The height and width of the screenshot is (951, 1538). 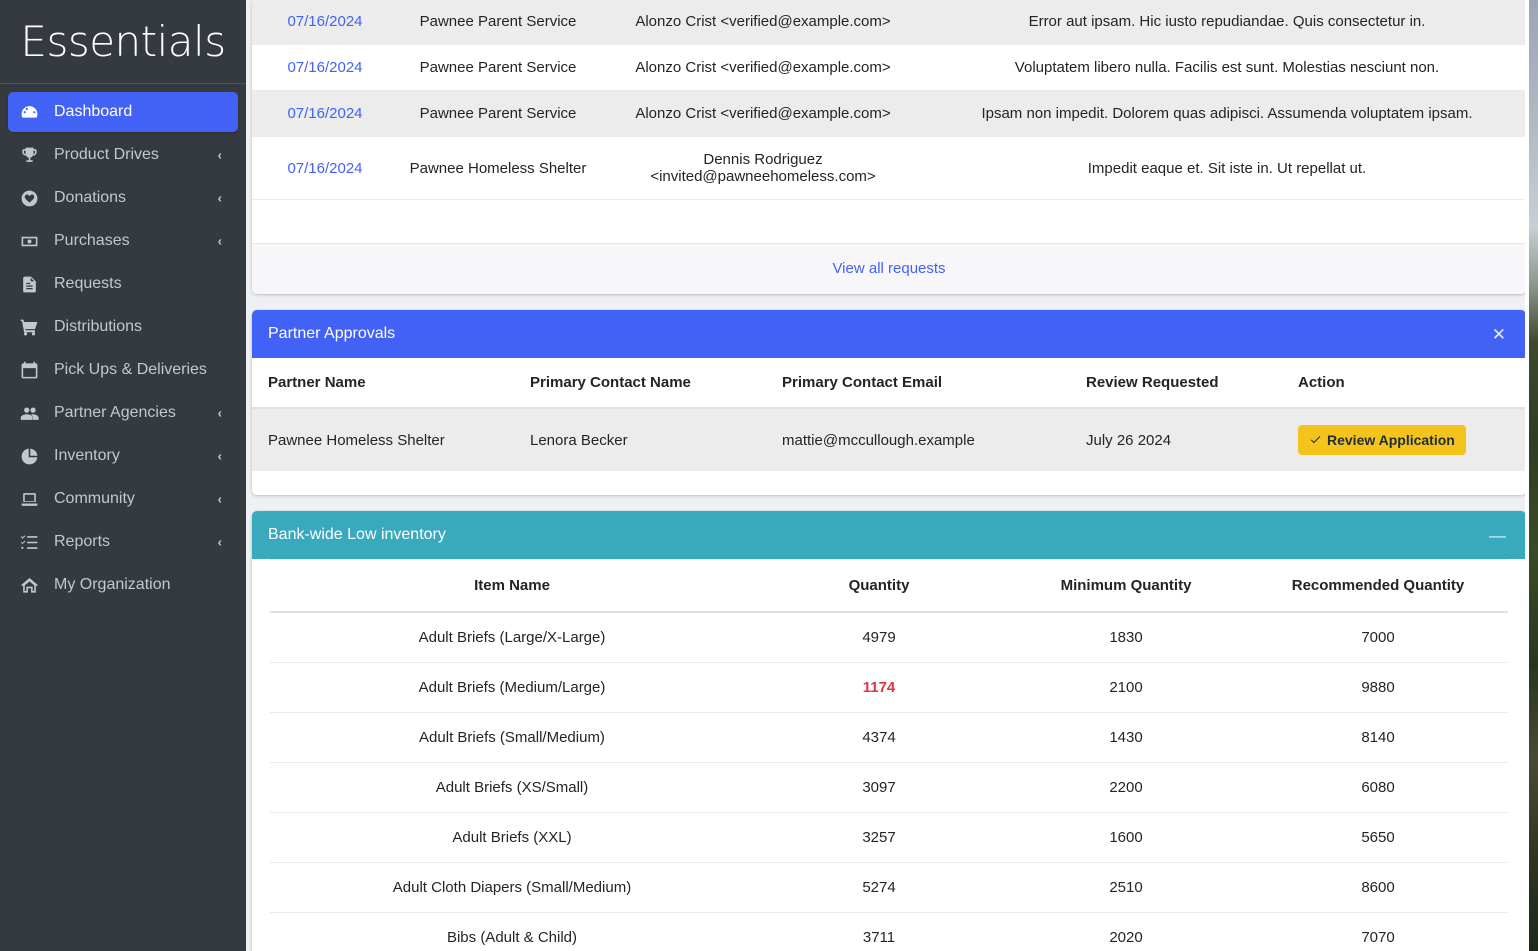 I want to click on inventory-minimum-quantity: 1600, so click(x=1126, y=837).